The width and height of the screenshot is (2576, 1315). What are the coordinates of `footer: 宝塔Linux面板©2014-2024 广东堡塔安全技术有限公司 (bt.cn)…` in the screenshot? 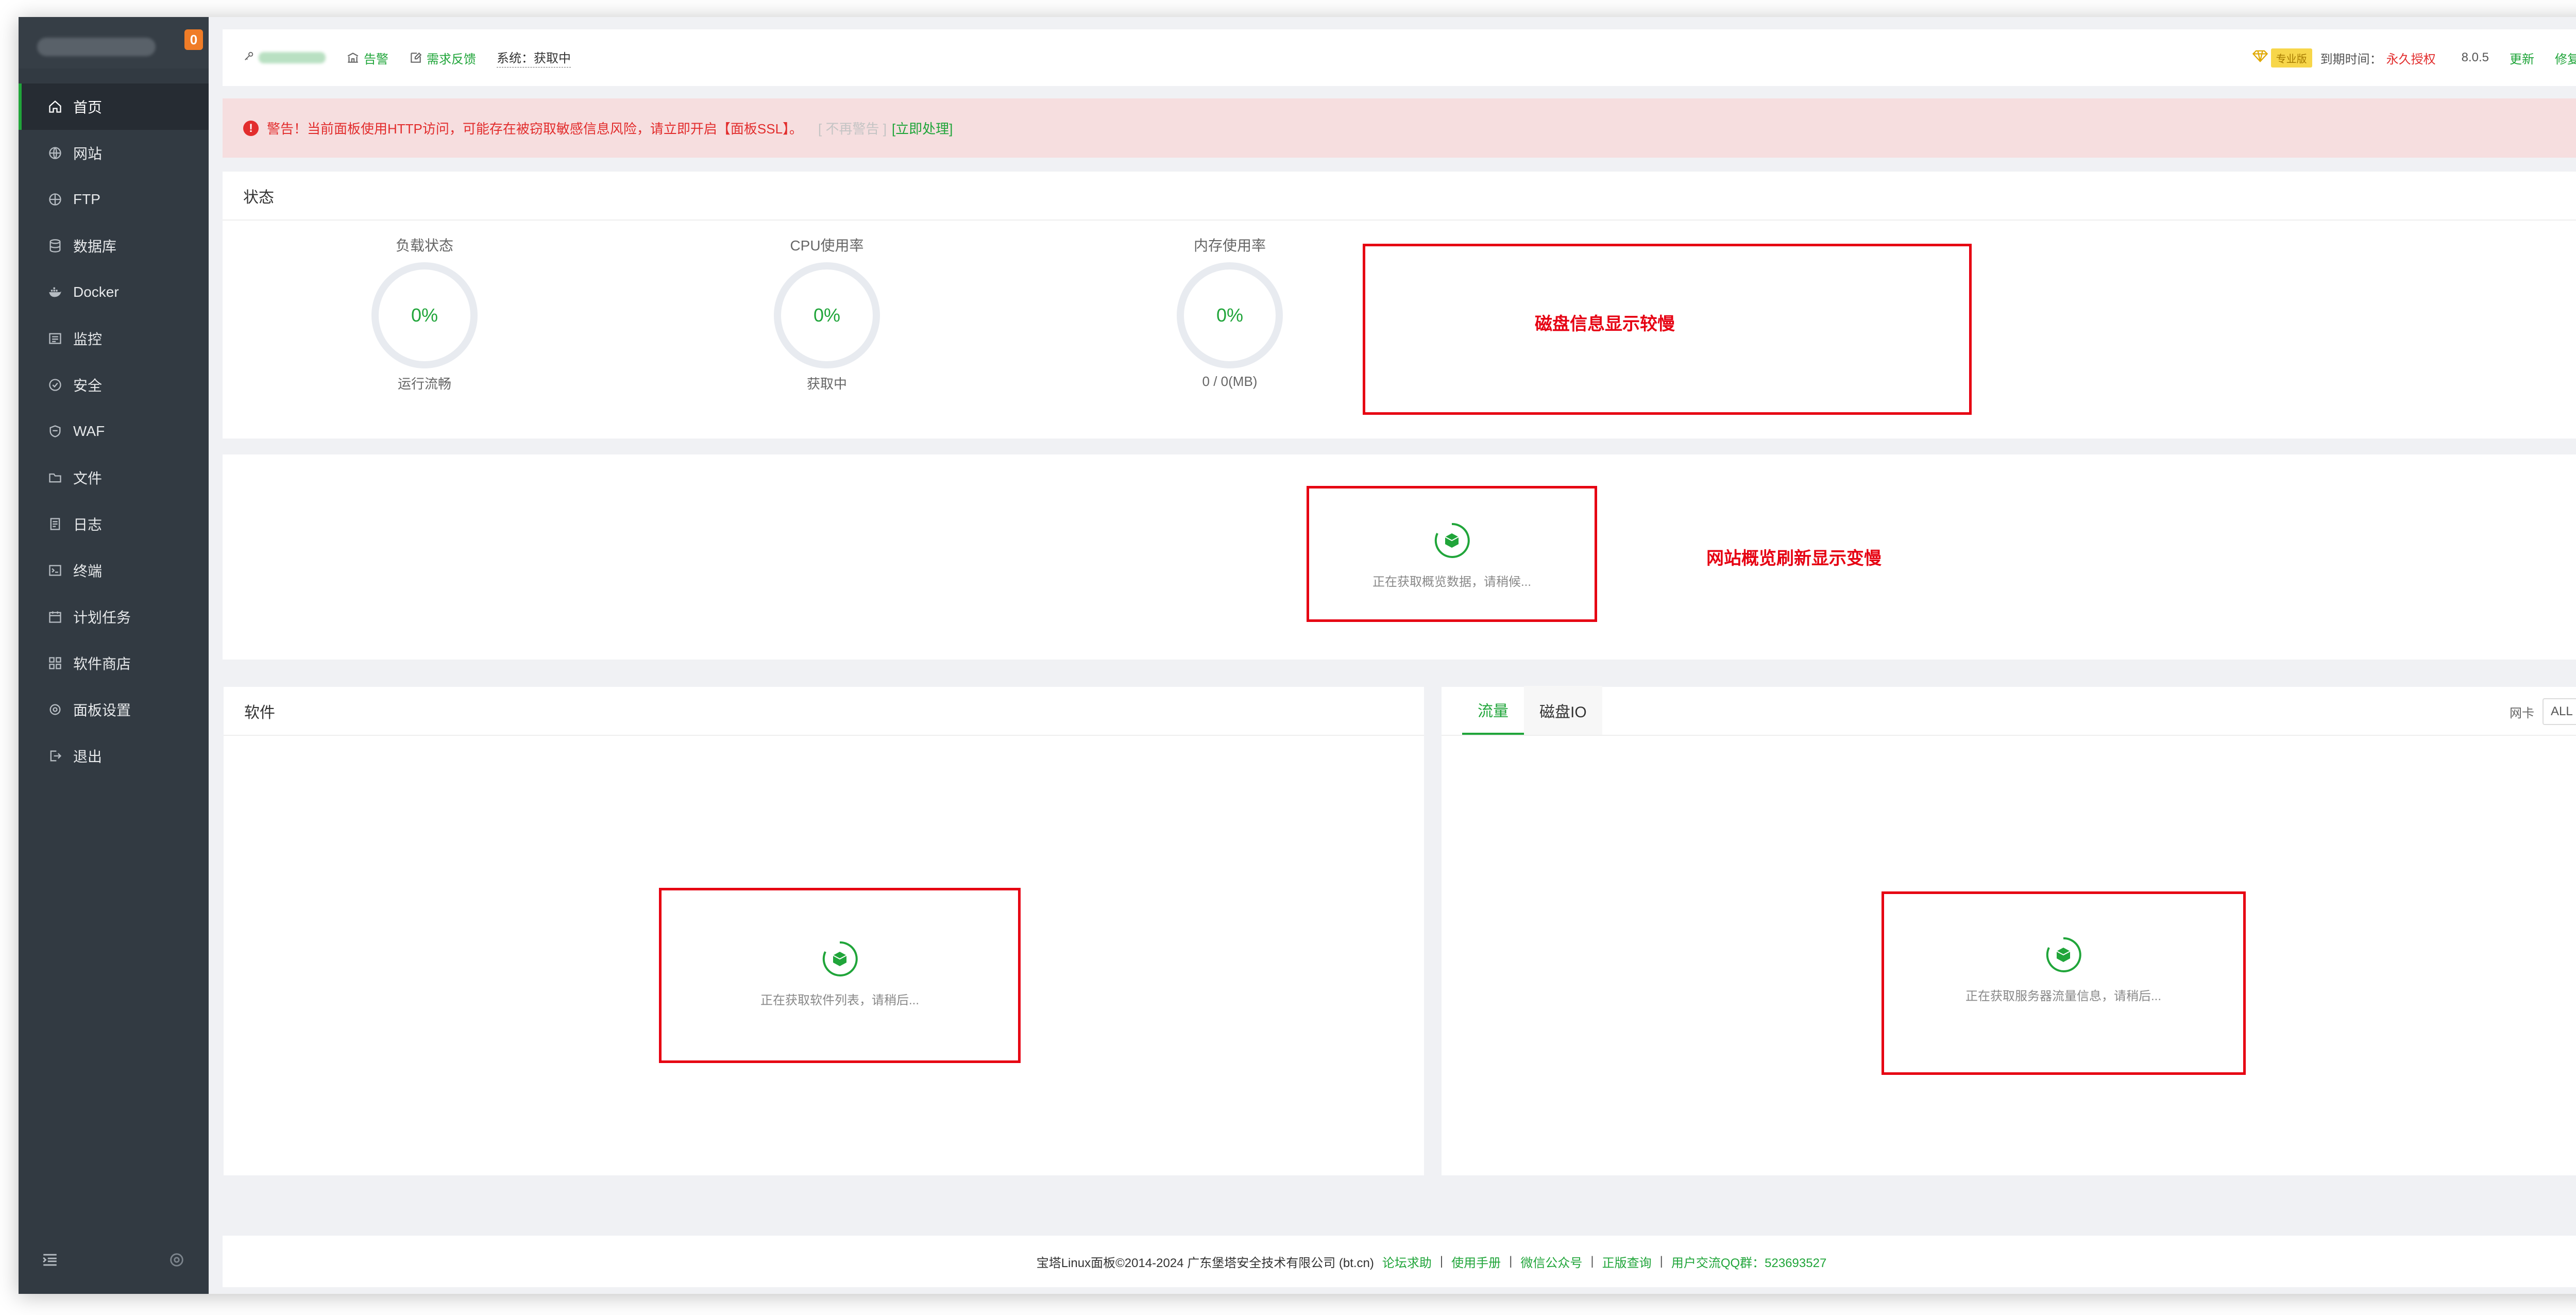 It's located at (1399, 1261).